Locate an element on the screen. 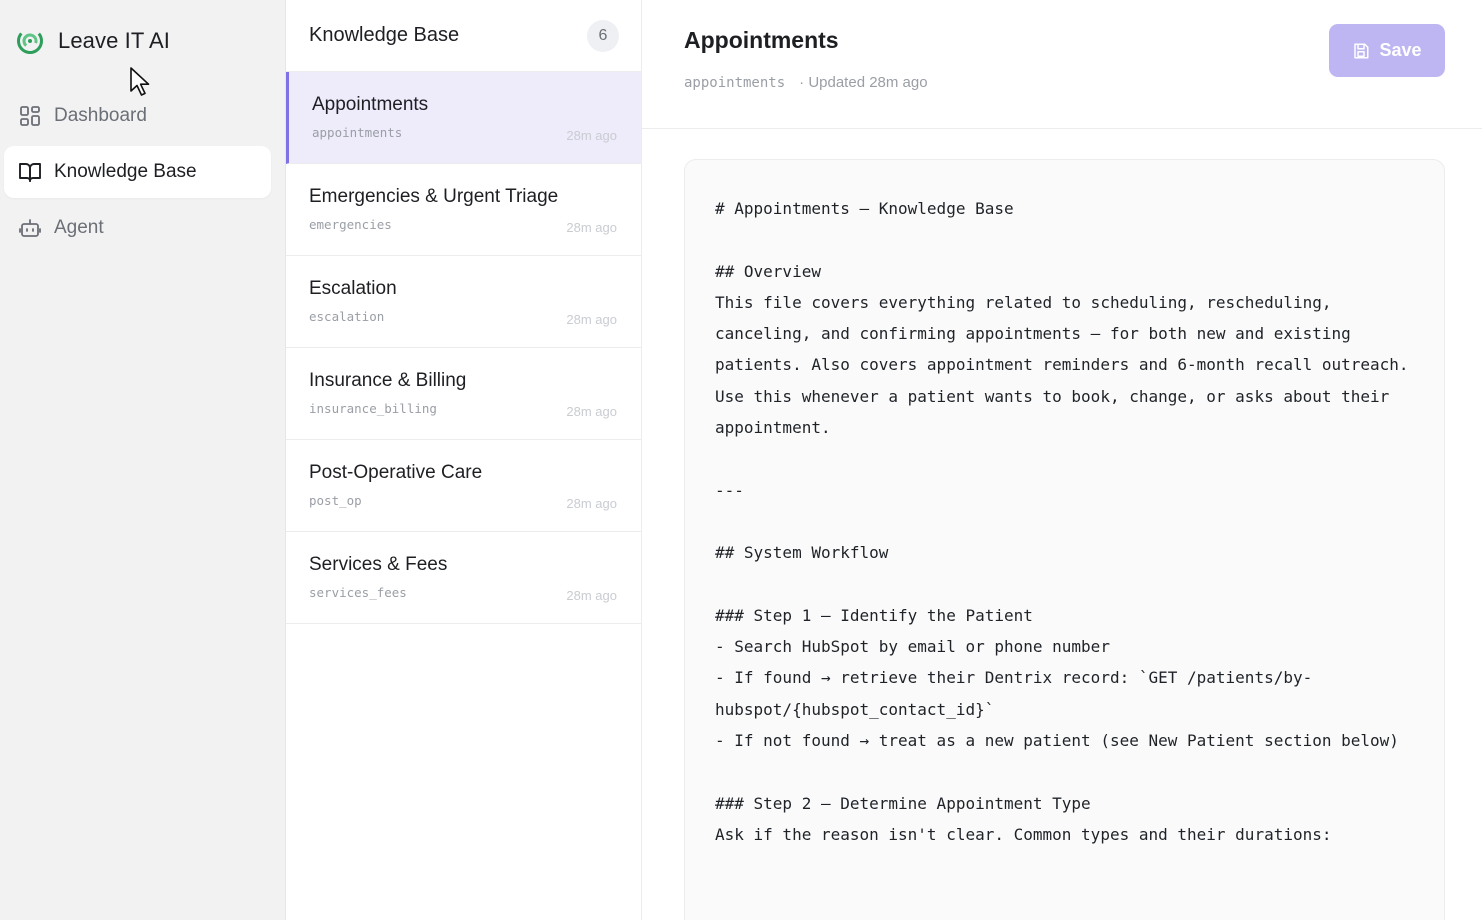 Image resolution: width=1482 pixels, height=920 pixels. brand: Leave IT AI is located at coordinates (93, 41).